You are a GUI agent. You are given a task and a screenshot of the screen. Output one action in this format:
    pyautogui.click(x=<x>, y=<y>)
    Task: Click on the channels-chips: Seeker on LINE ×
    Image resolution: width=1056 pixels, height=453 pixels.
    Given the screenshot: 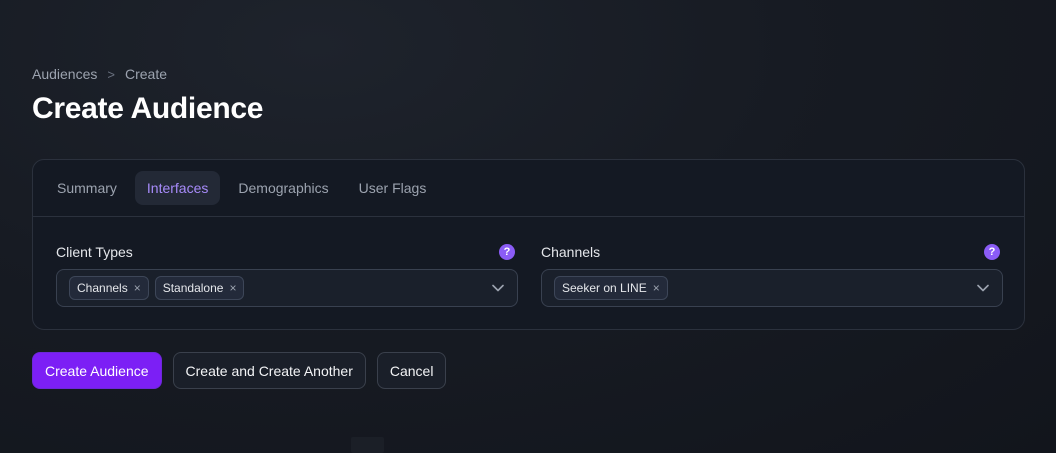 What is the action you would take?
    pyautogui.click(x=765, y=288)
    